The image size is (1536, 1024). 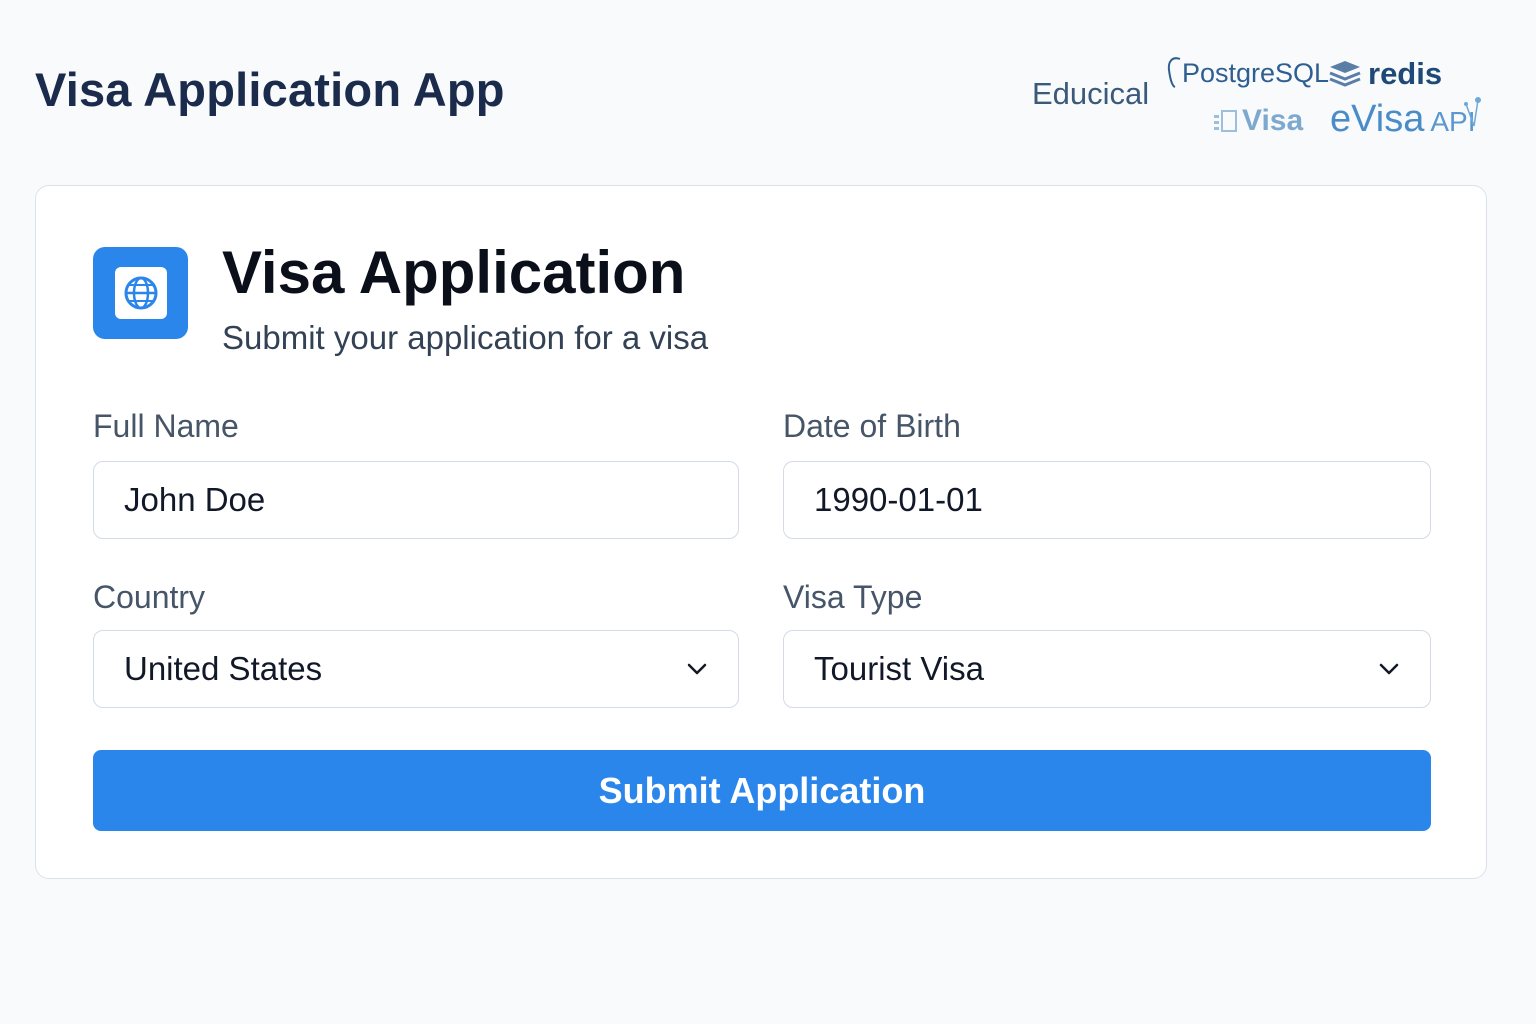 What do you see at coordinates (416, 500) in the screenshot?
I see `full-name-input: John Doe` at bounding box center [416, 500].